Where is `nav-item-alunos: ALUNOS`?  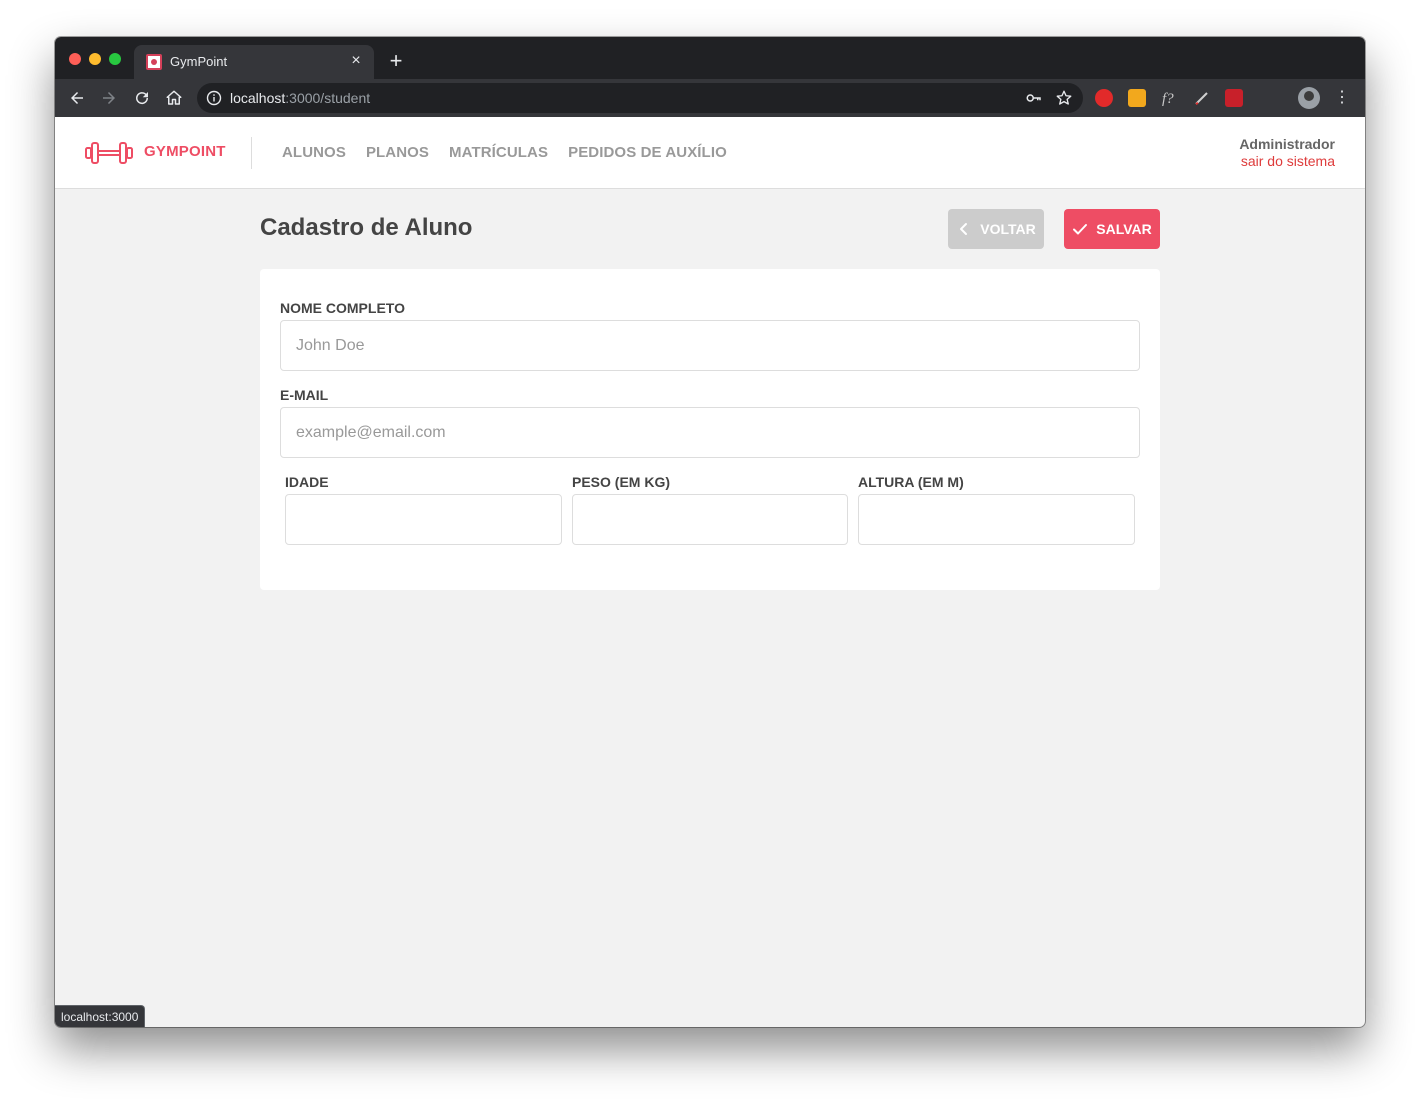 nav-item-alunos: ALUNOS is located at coordinates (314, 152).